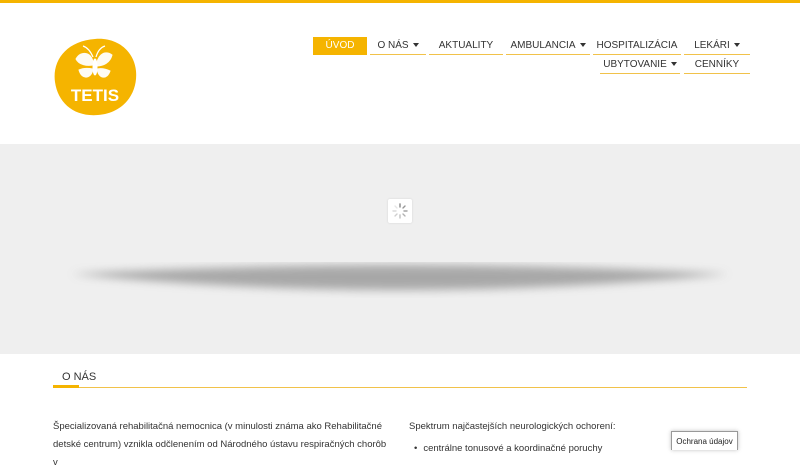  I want to click on nav-item-label: O NÁS, so click(393, 45).